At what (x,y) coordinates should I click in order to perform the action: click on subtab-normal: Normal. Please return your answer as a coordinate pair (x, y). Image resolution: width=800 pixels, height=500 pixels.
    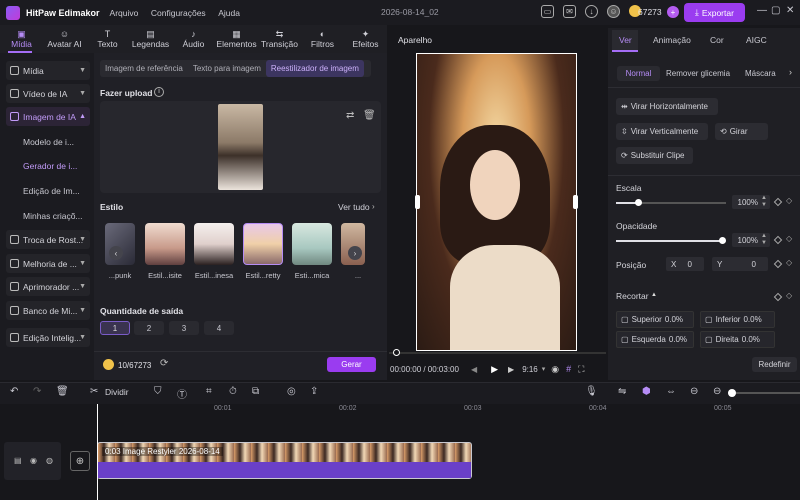
    Looking at the image, I should click on (638, 73).